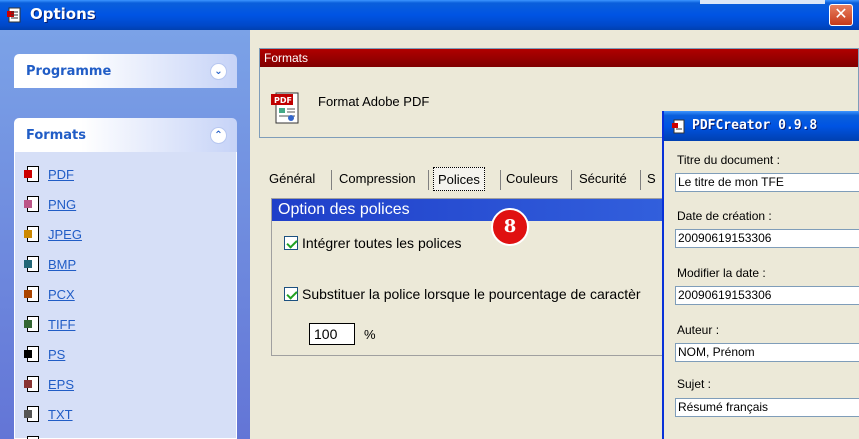 This screenshot has width=859, height=439. Describe the element at coordinates (292, 179) in the screenshot. I see `tab-general: Général` at that location.